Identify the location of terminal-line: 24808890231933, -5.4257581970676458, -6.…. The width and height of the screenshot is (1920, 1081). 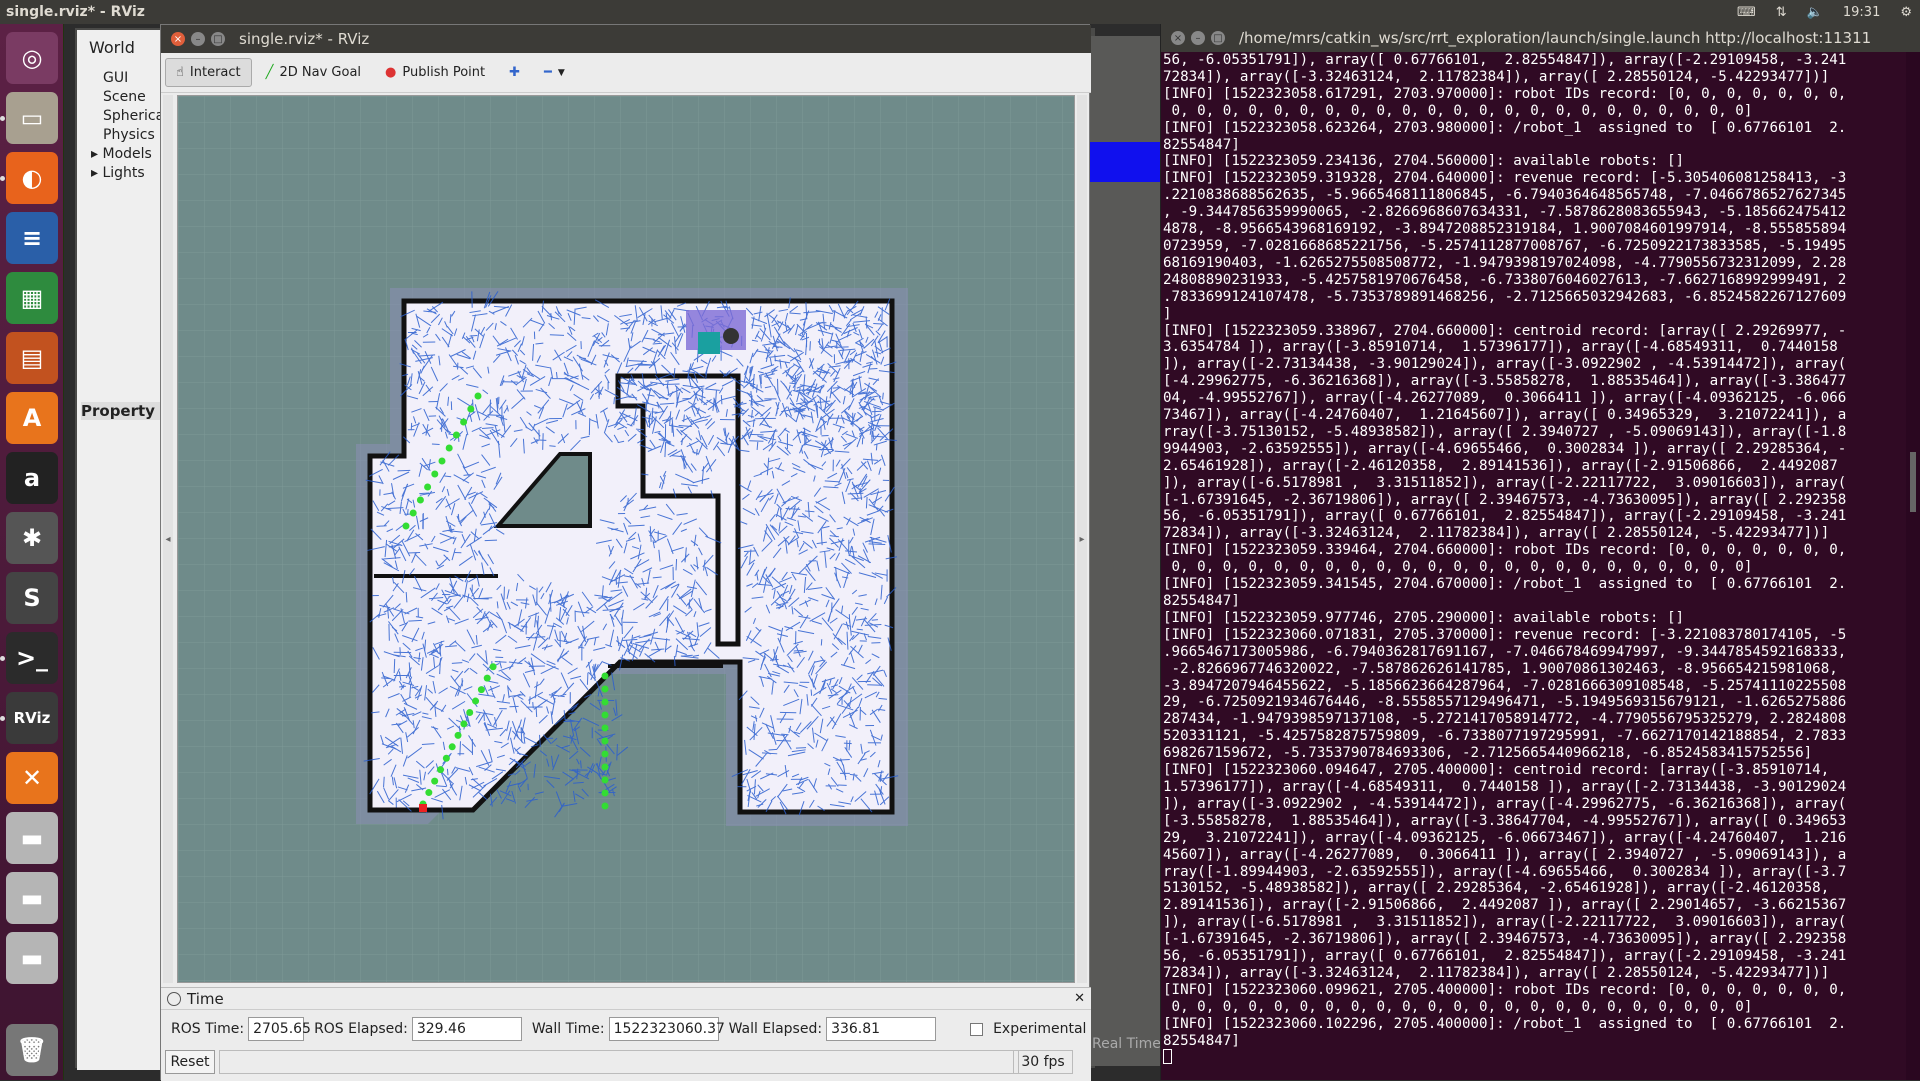
(1533, 280).